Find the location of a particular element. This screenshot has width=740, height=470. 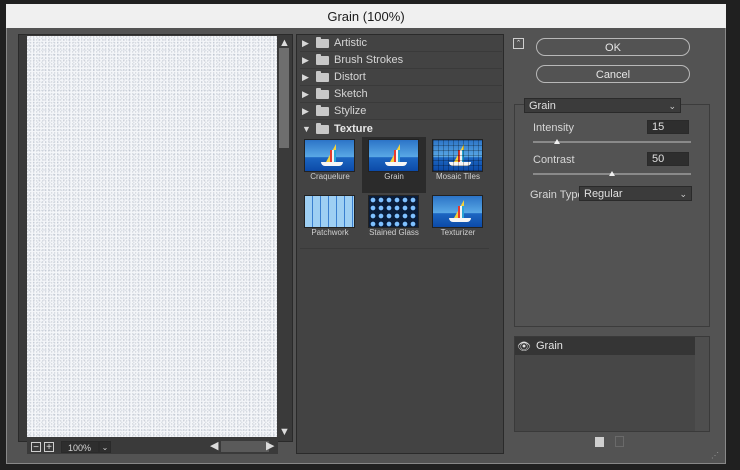

contrast-slider-handle is located at coordinates (612, 173).